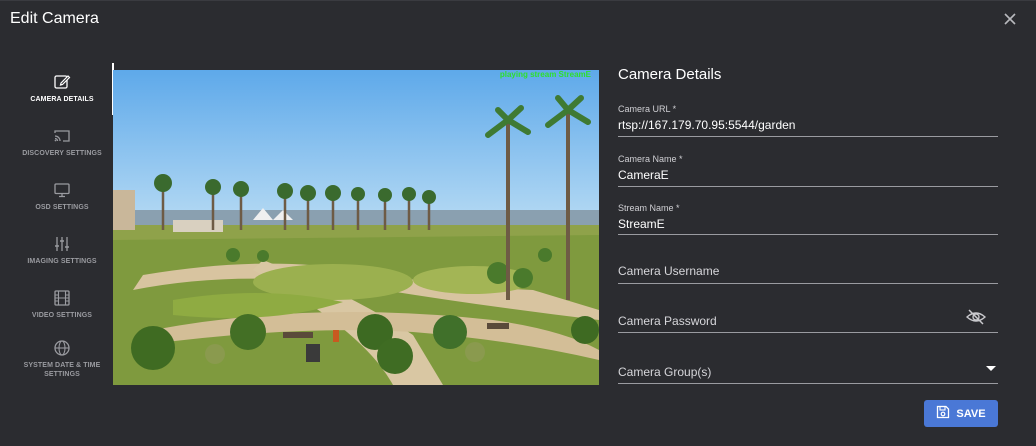 The height and width of the screenshot is (446, 1036). I want to click on camera-group-placeholder: Camera Group(s), so click(665, 372).